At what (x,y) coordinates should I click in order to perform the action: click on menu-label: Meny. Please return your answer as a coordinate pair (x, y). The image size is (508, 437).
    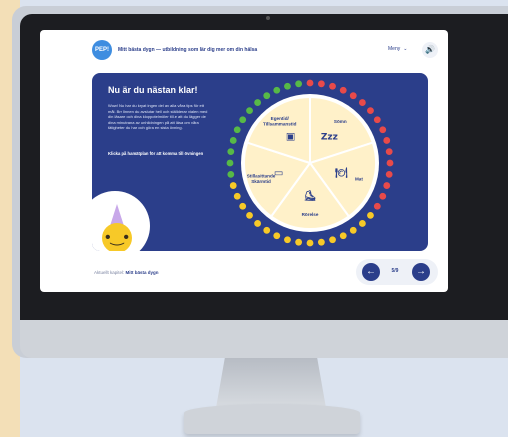
    Looking at the image, I should click on (394, 49).